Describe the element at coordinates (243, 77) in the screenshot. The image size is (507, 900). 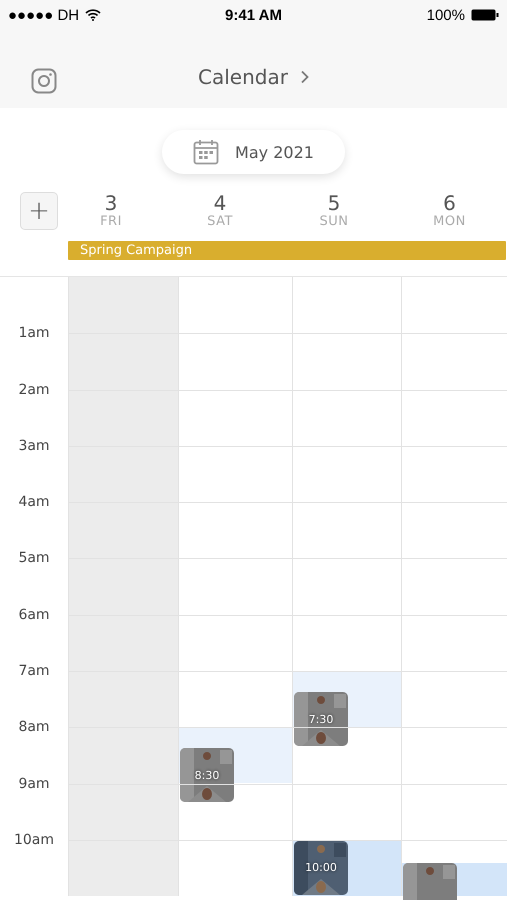
I see `page-title: Calendar` at that location.